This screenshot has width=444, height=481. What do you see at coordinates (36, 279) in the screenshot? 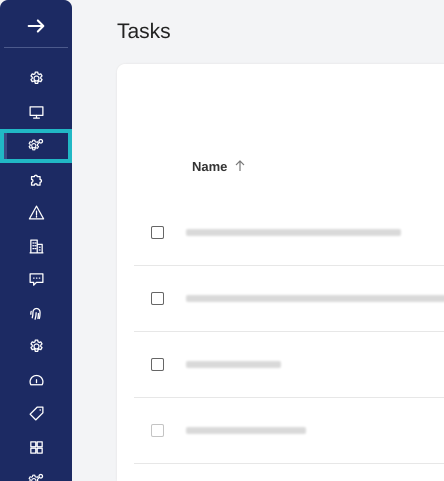
I see `chat-icon` at bounding box center [36, 279].